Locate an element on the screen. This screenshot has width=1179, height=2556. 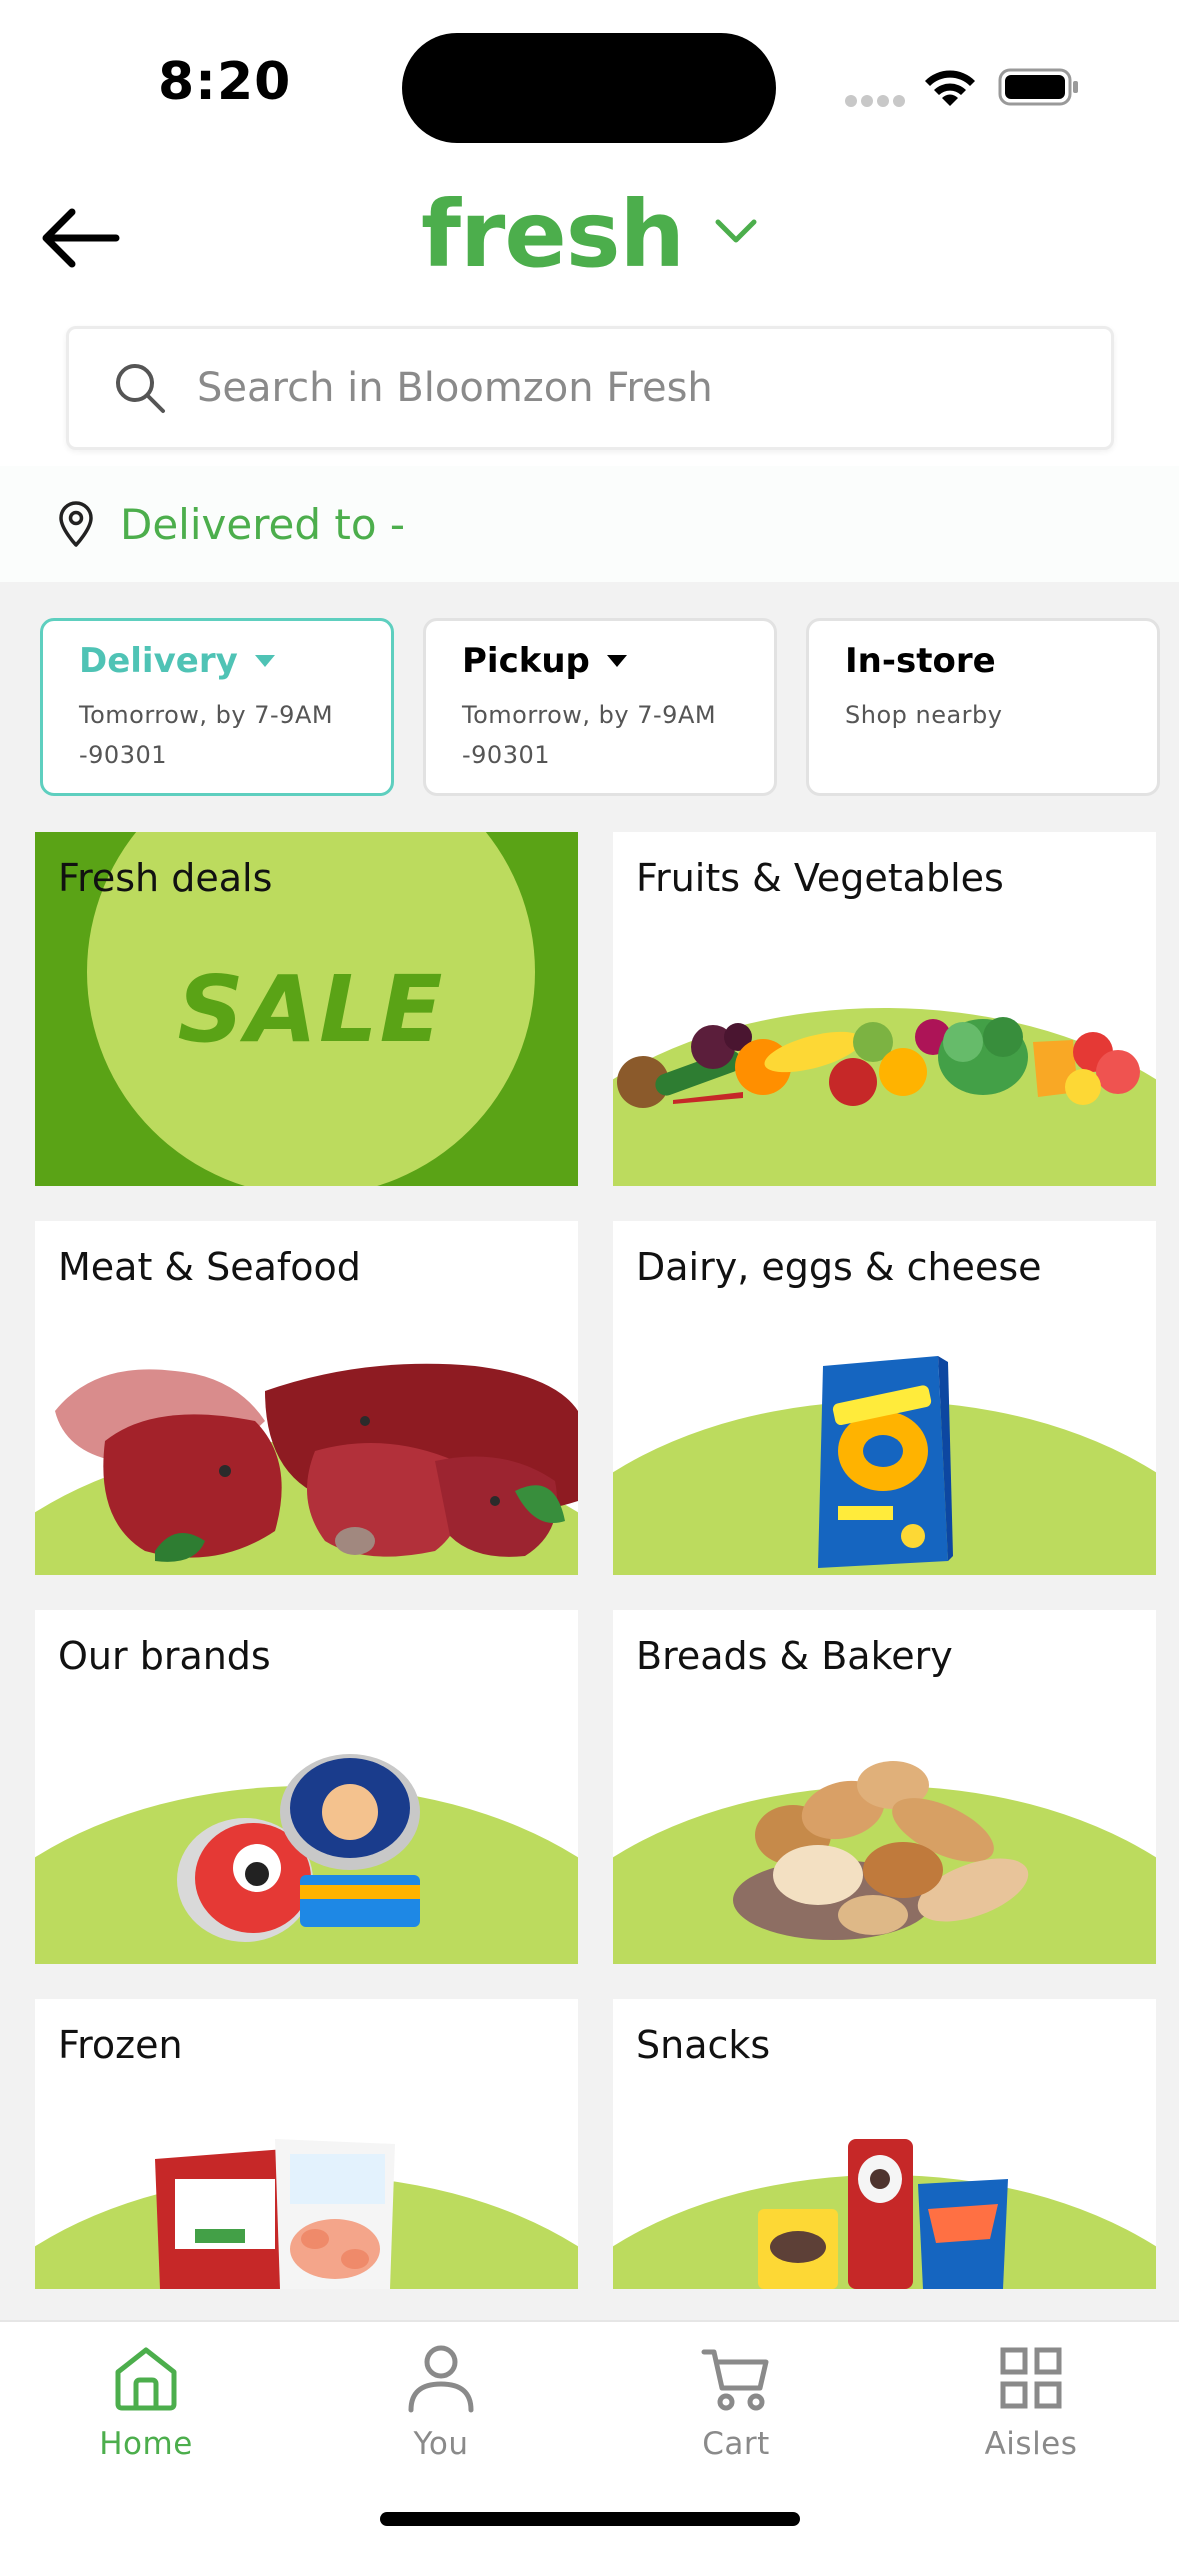
tab-you: You is located at coordinates (441, 2417).